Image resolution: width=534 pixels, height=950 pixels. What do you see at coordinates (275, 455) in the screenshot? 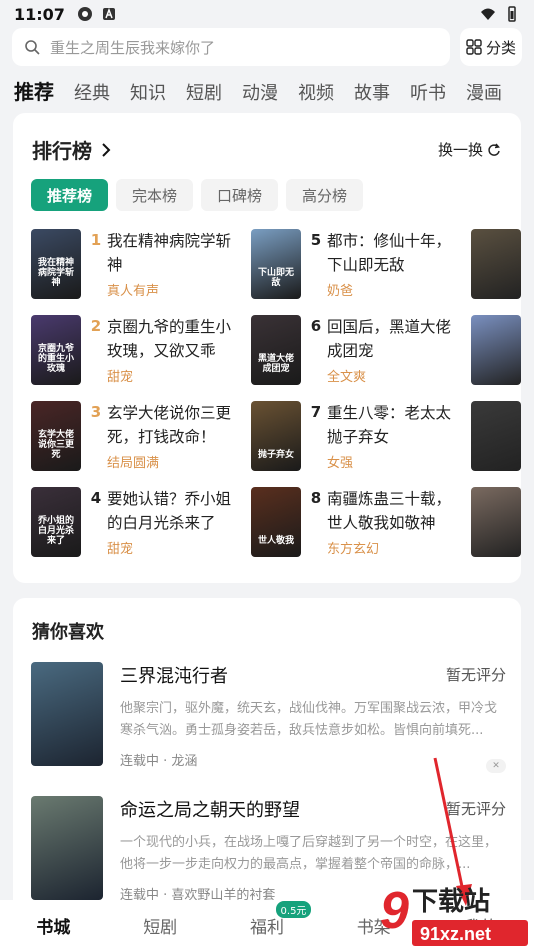
I see `cover-text: 抛子弃女` at bounding box center [275, 455].